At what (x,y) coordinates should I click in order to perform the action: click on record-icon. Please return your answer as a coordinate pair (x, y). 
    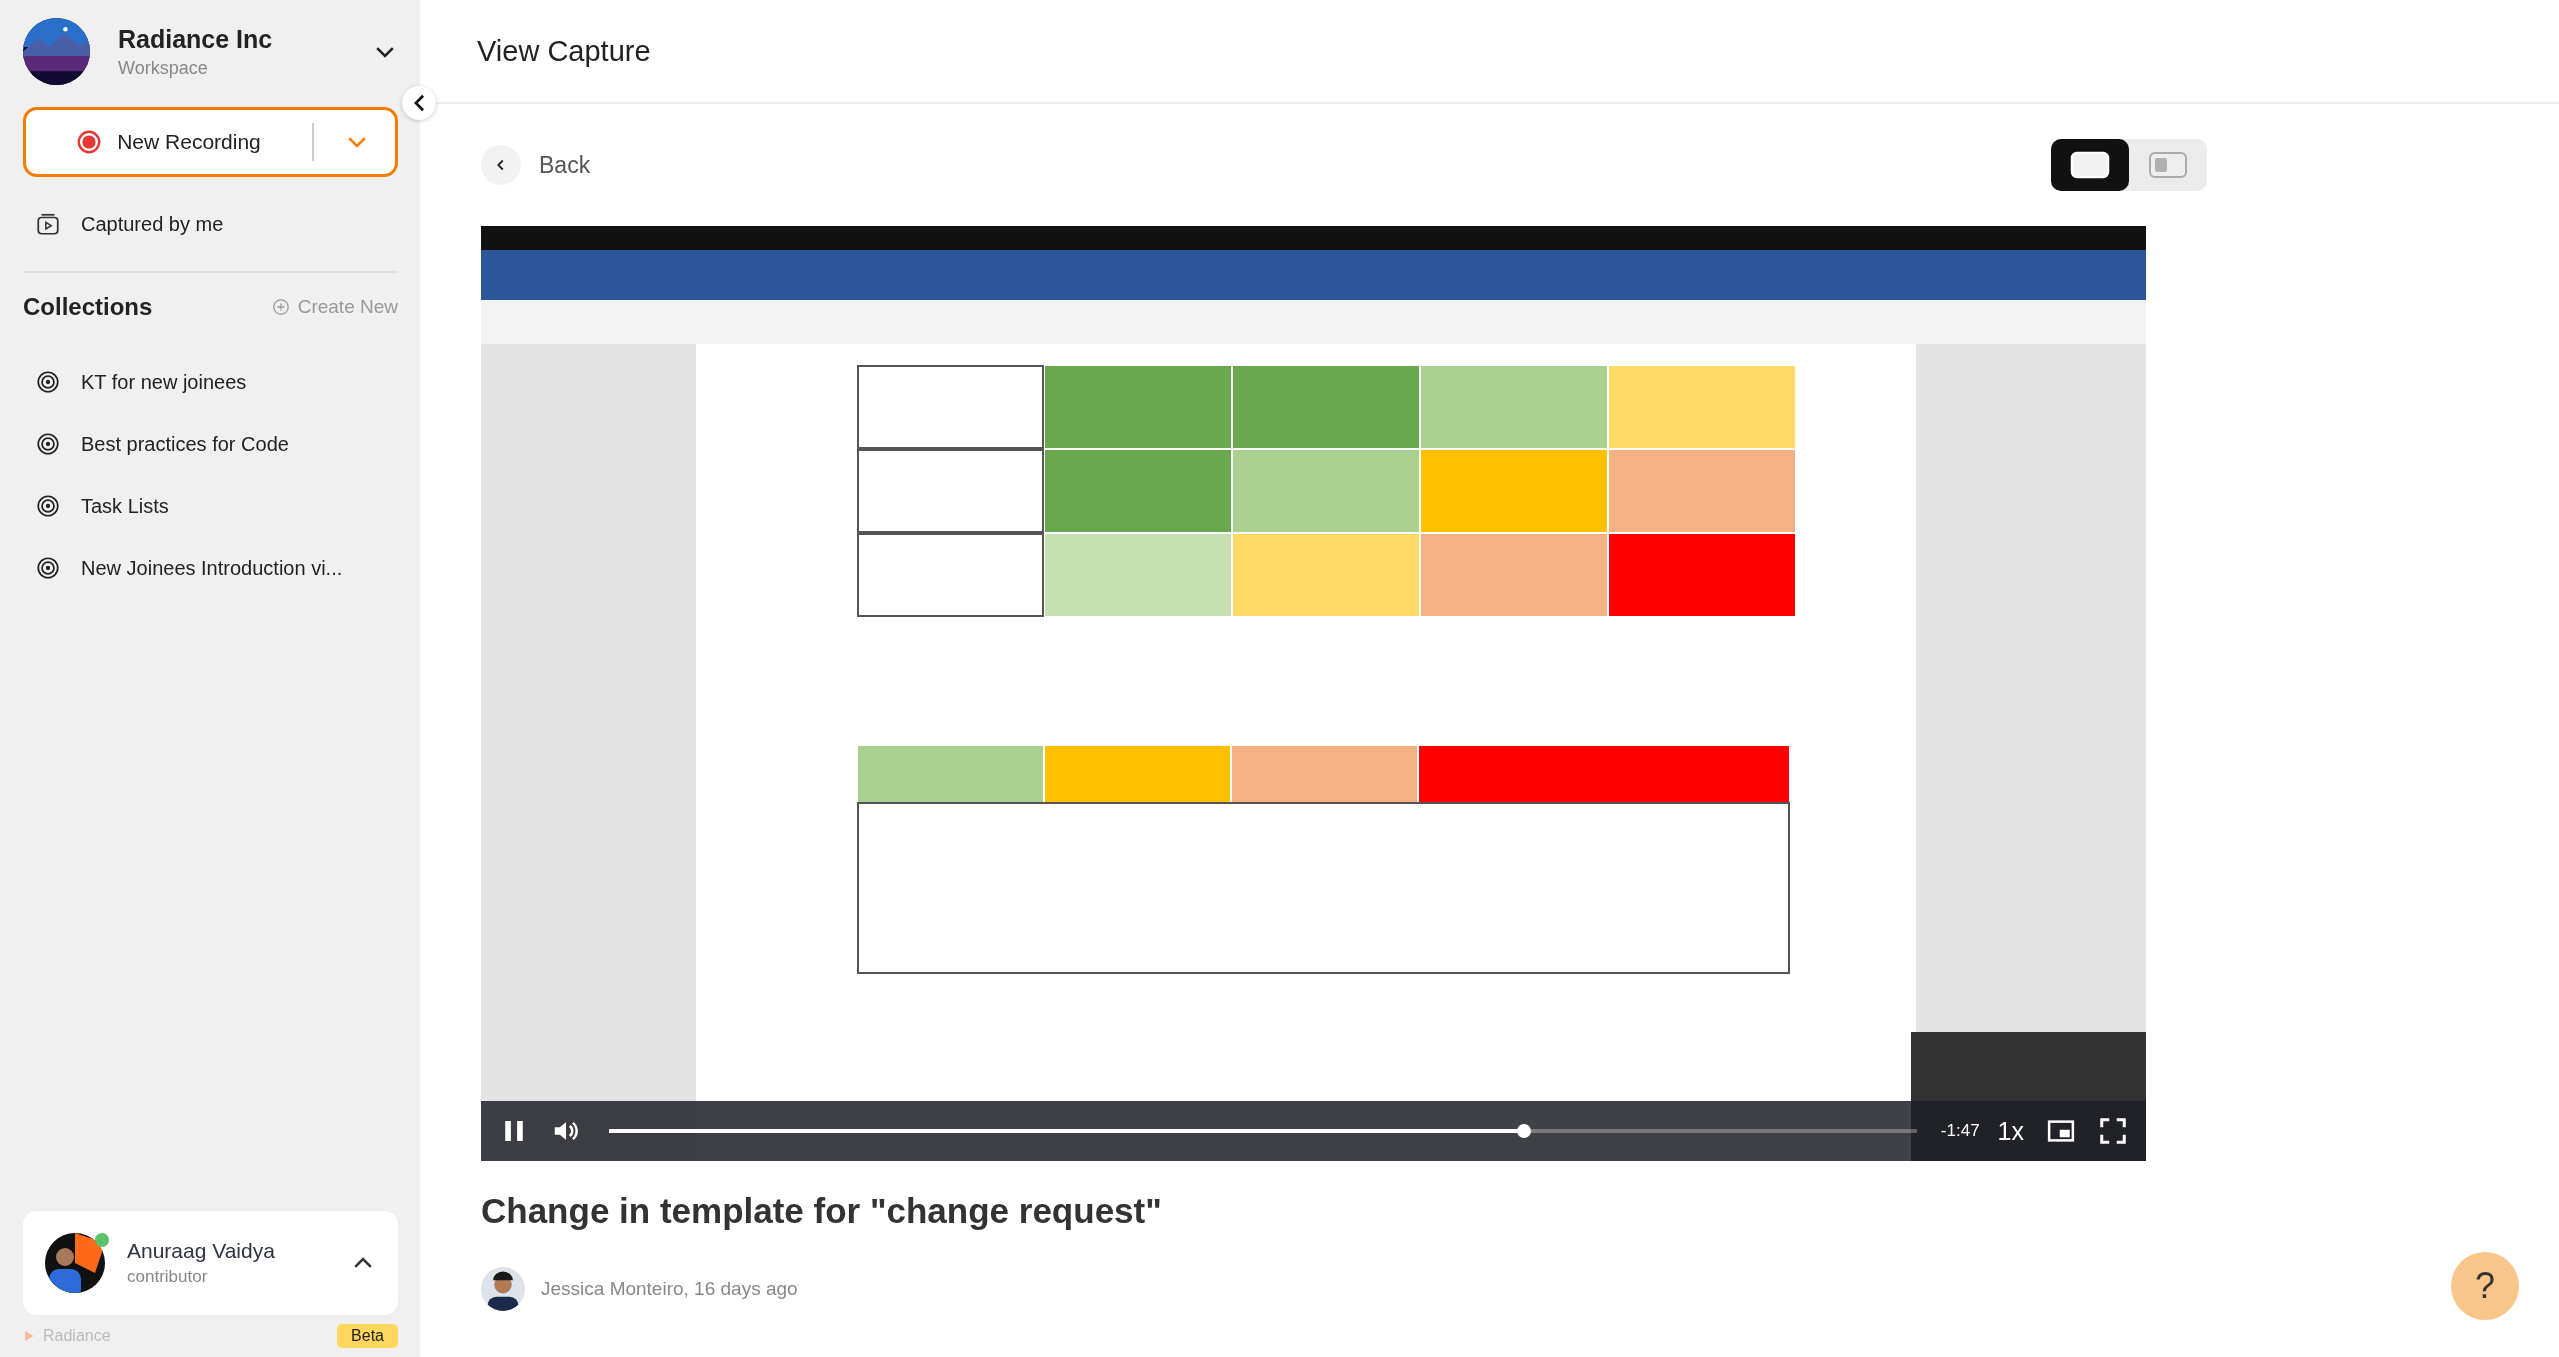
    Looking at the image, I should click on (89, 142).